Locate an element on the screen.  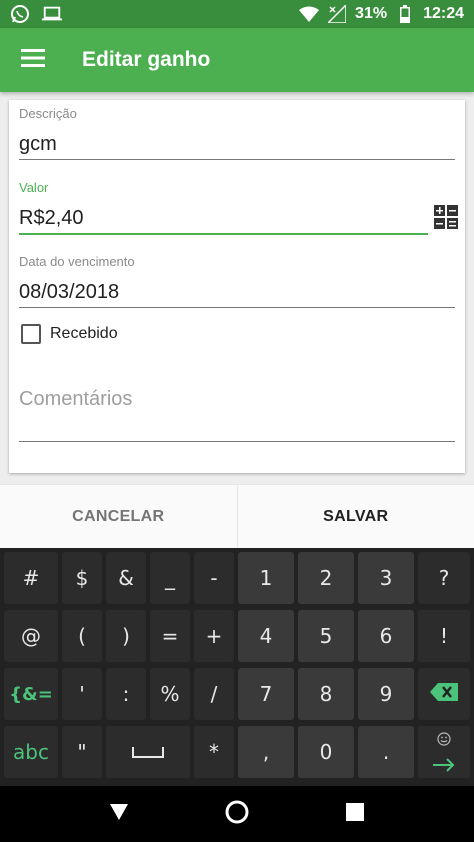
due-date-input: 08/03/2018 is located at coordinates (69, 292).